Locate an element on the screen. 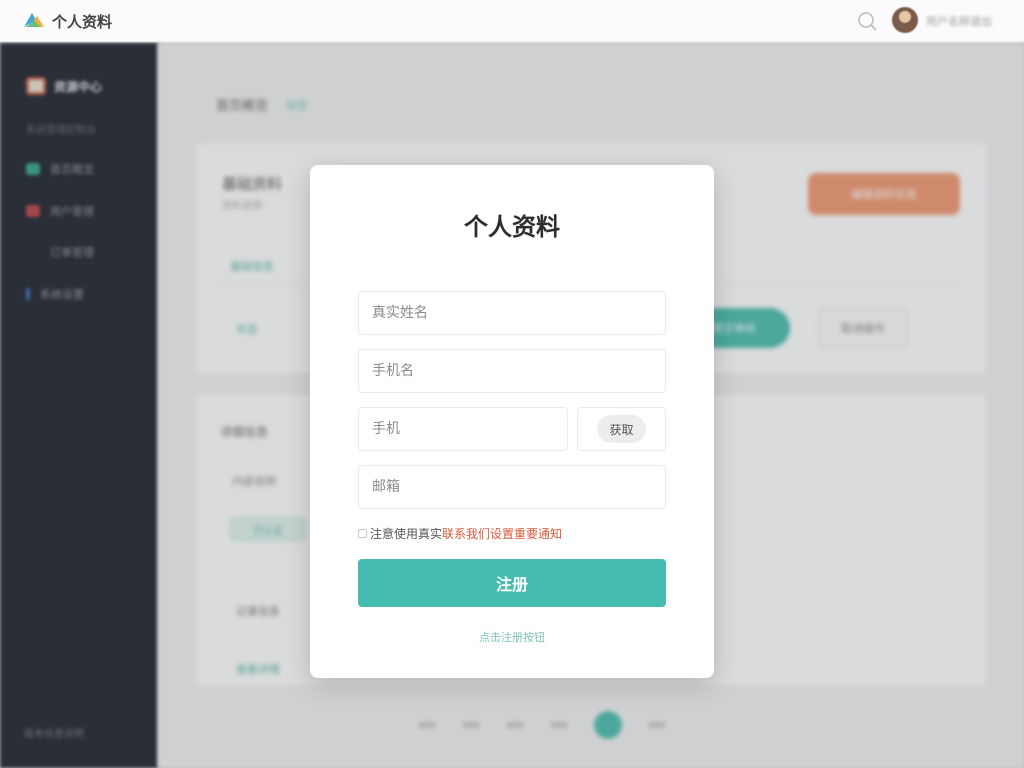 The image size is (1024, 768). top-bar: 个人资料 用户名称 退出 is located at coordinates (512, 21).